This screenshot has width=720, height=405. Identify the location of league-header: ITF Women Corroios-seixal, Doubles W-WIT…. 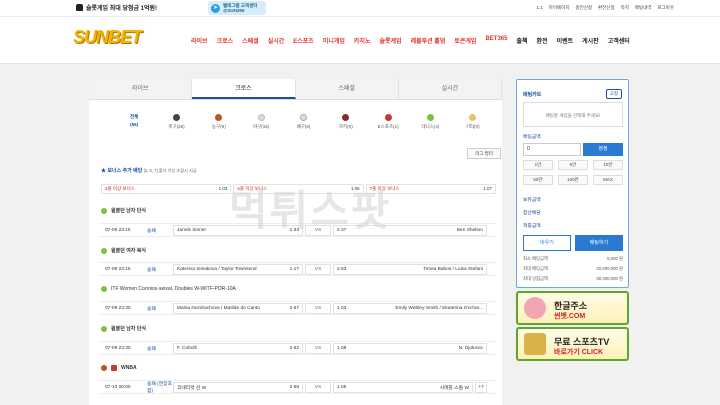
(168, 289).